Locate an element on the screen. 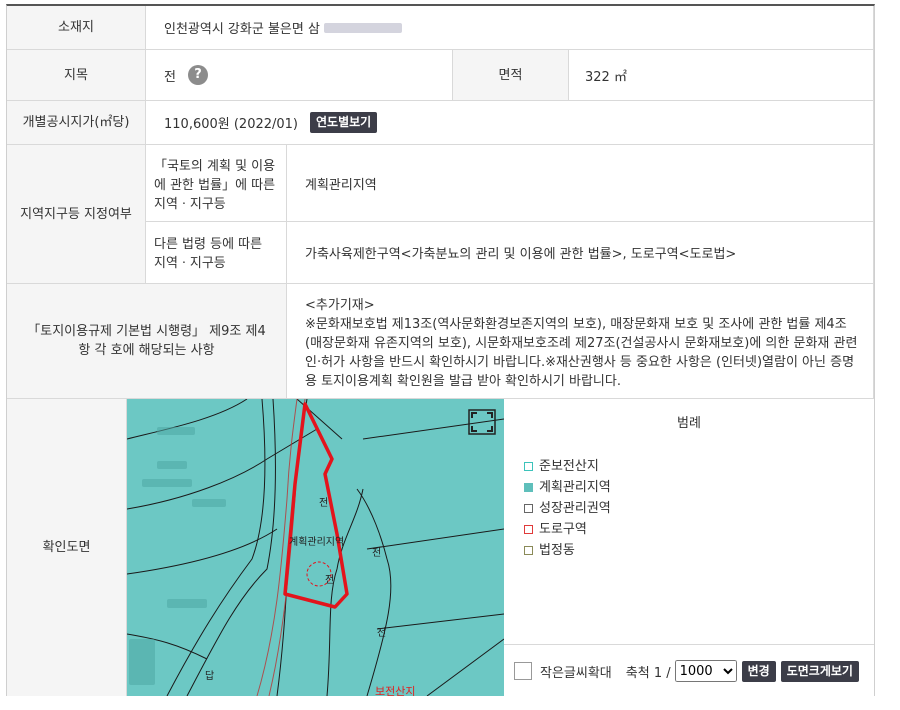 The height and width of the screenshot is (710, 900). map-red-label: 보전산지 is located at coordinates (395, 690).